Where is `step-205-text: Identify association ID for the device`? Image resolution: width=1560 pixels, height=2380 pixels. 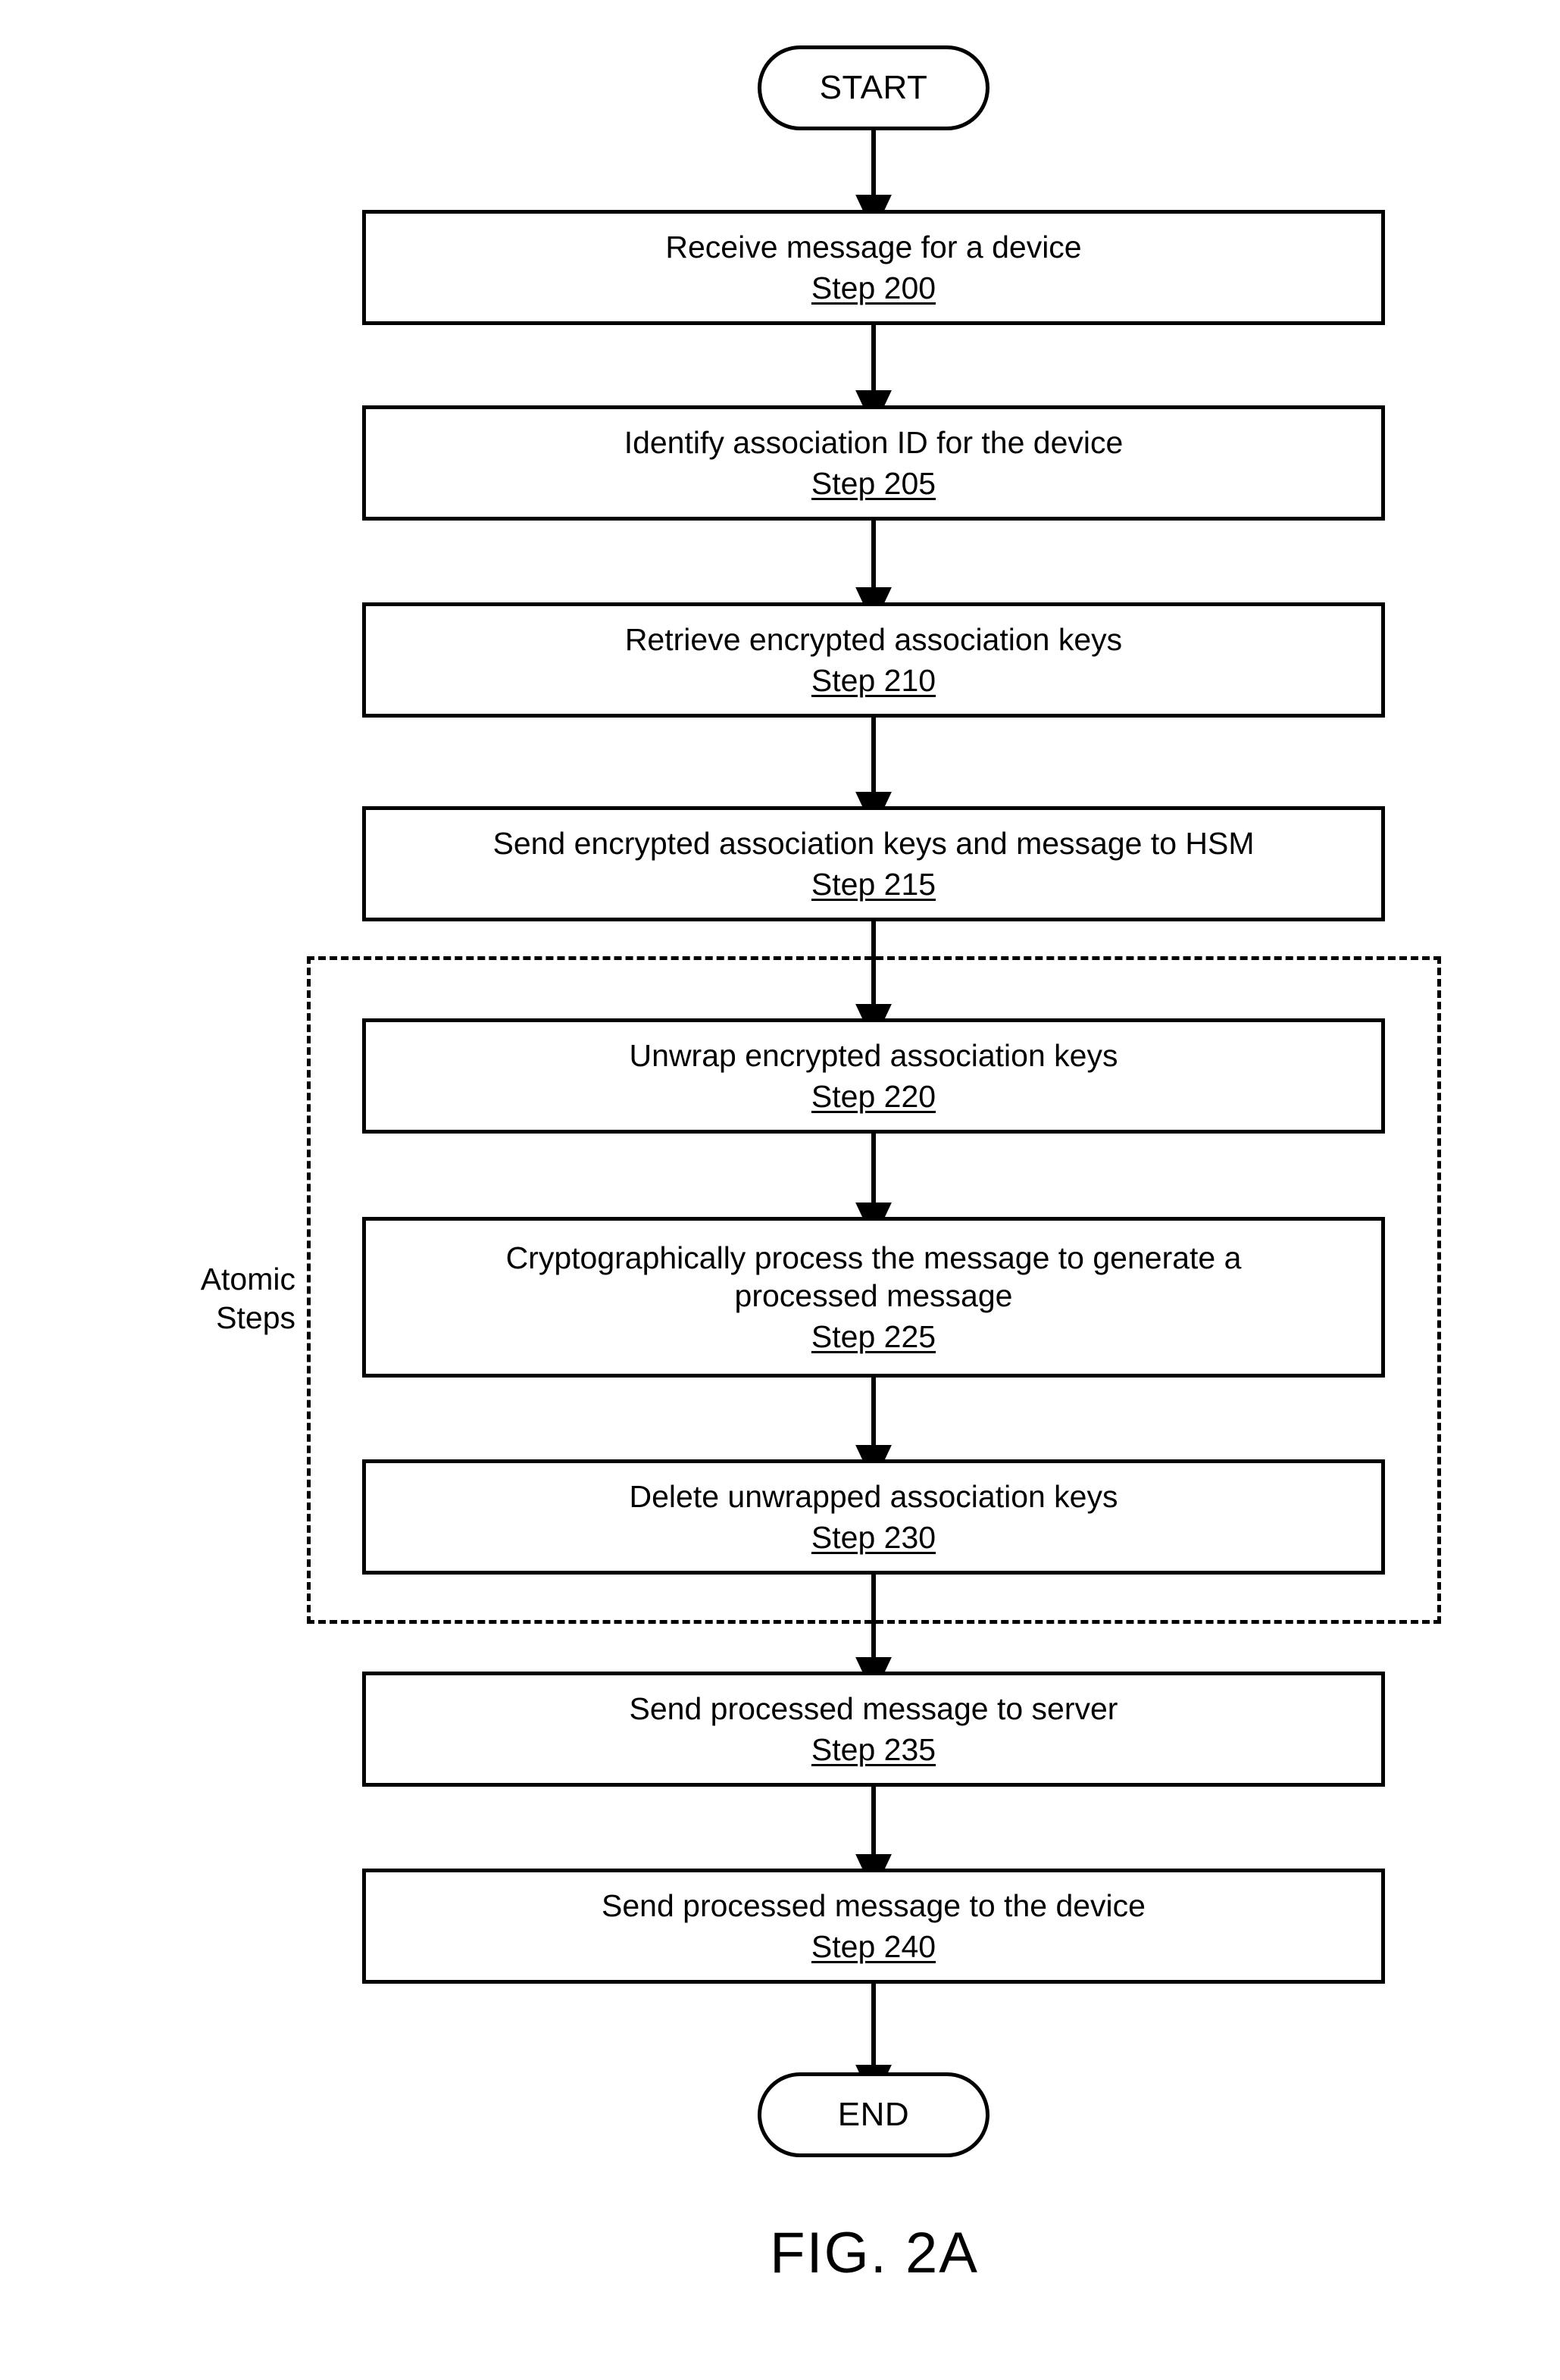 step-205-text: Identify association ID for the device is located at coordinates (874, 443).